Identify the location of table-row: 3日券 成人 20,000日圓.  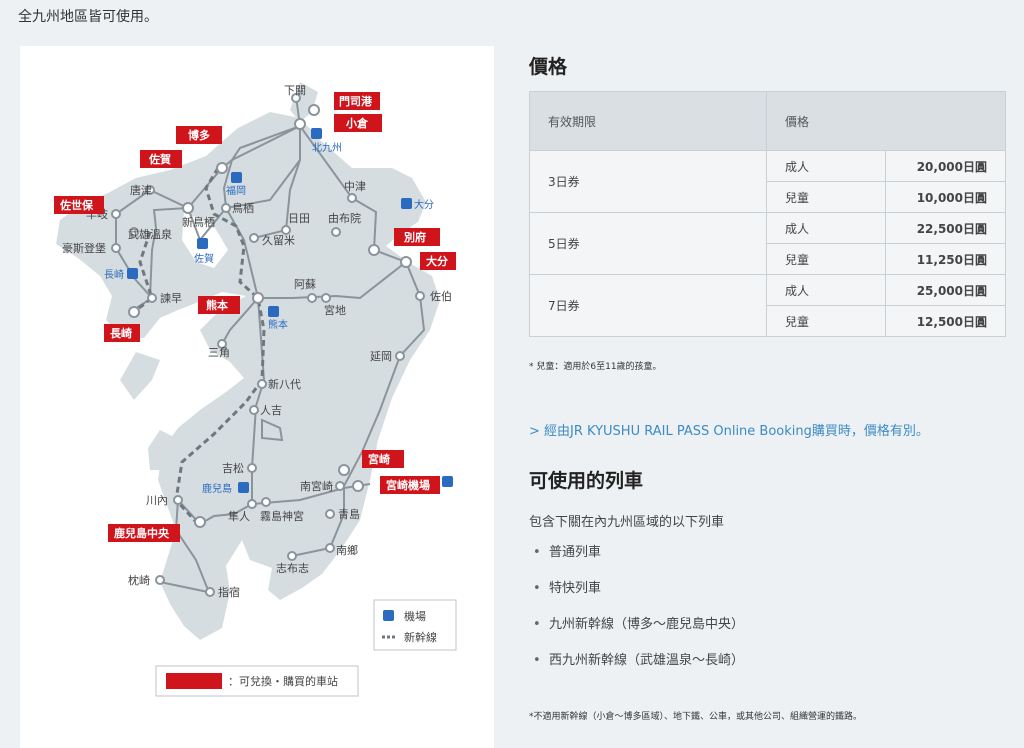
(767, 181).